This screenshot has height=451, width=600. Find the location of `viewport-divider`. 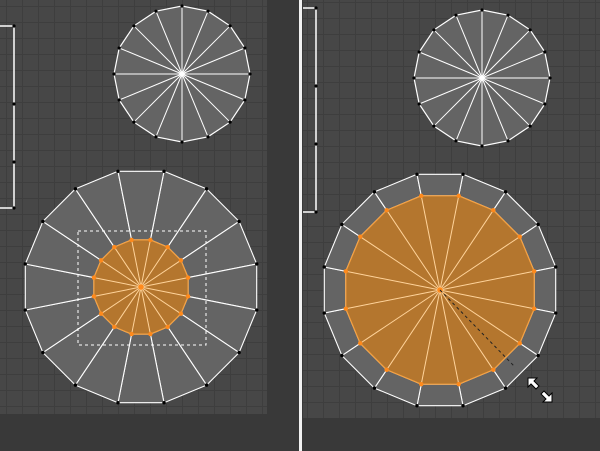

viewport-divider is located at coordinates (300, 225).